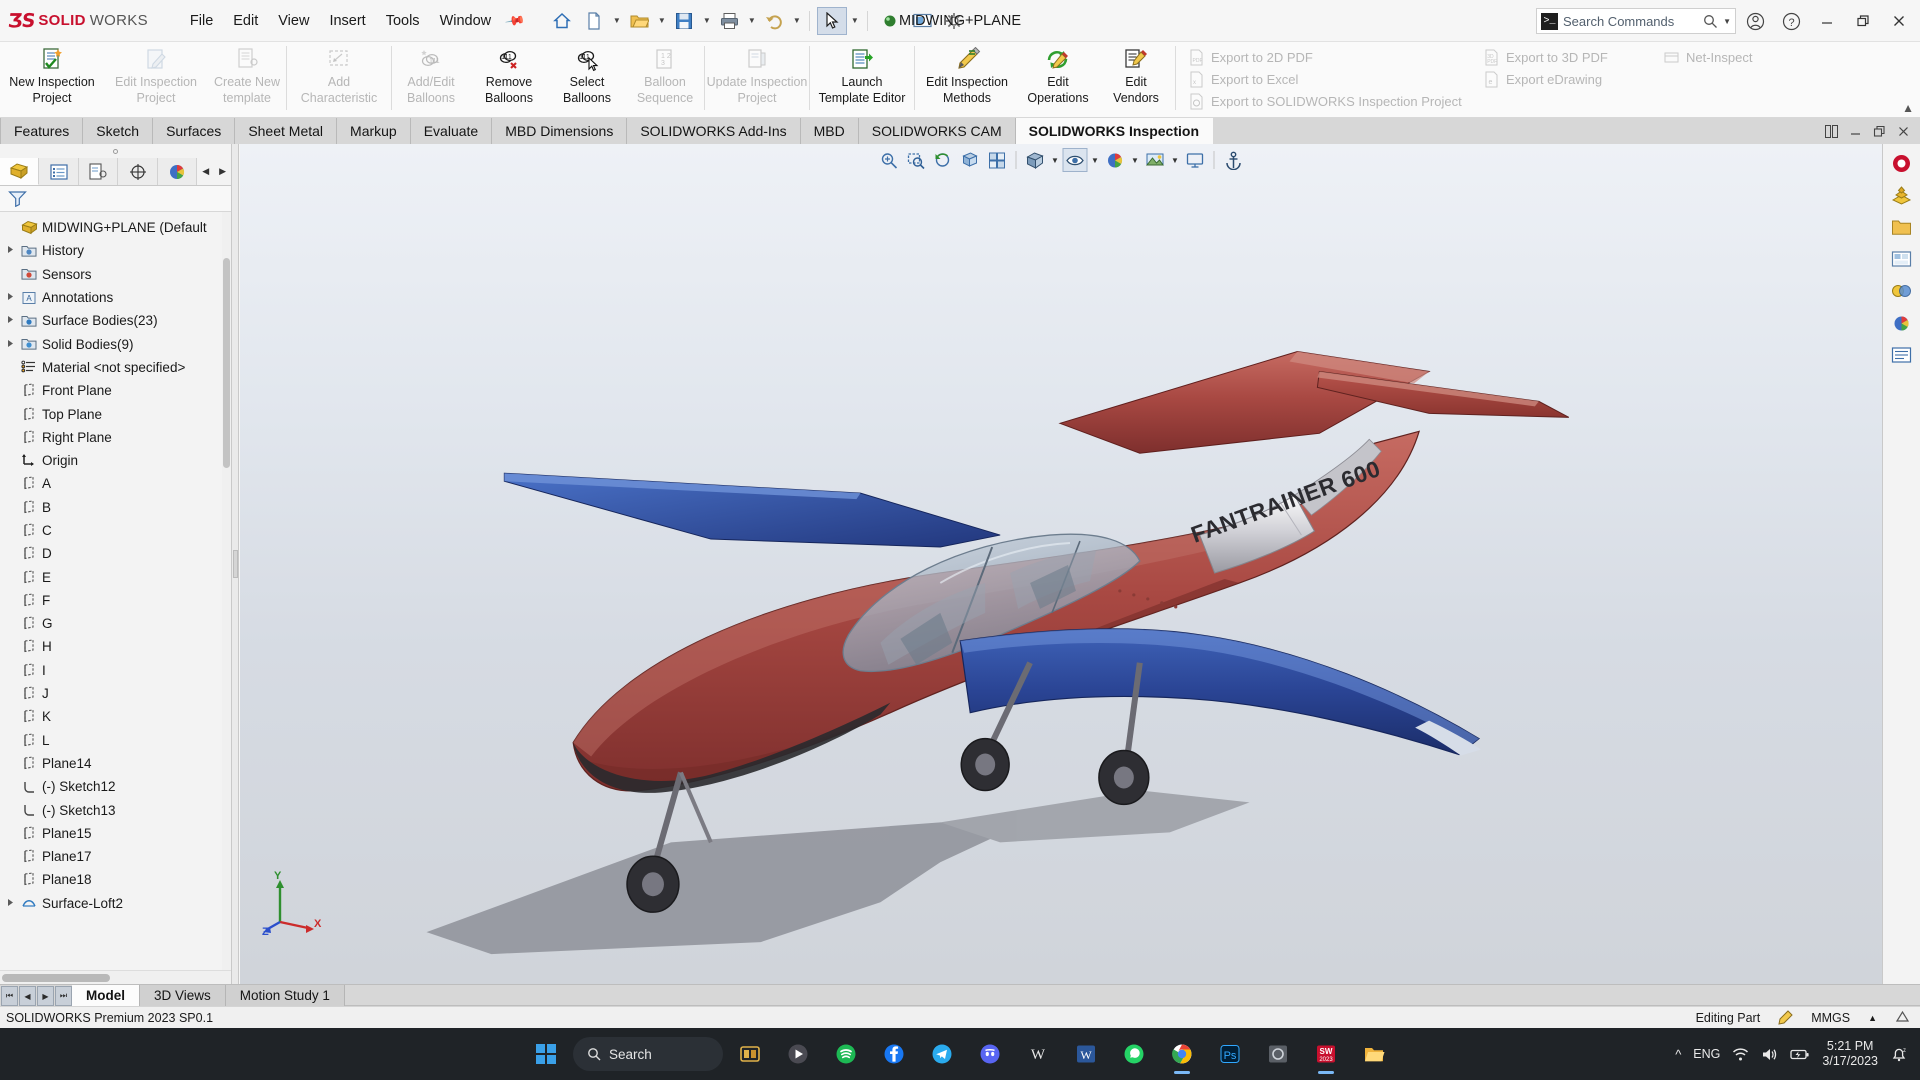 The height and width of the screenshot is (1080, 1920). Describe the element at coordinates (115, 553) in the screenshot. I see `tree-item: D` at that location.